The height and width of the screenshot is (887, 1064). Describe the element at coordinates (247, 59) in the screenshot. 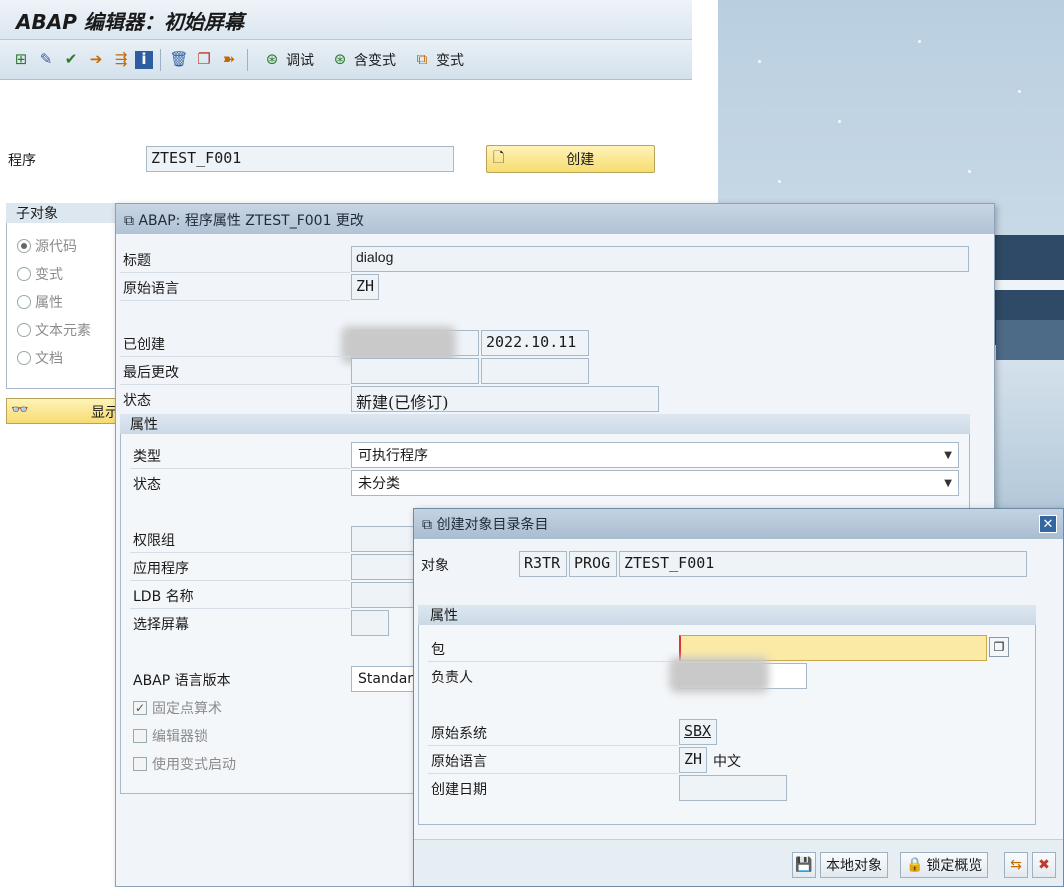

I see `toolbar-separator` at that location.